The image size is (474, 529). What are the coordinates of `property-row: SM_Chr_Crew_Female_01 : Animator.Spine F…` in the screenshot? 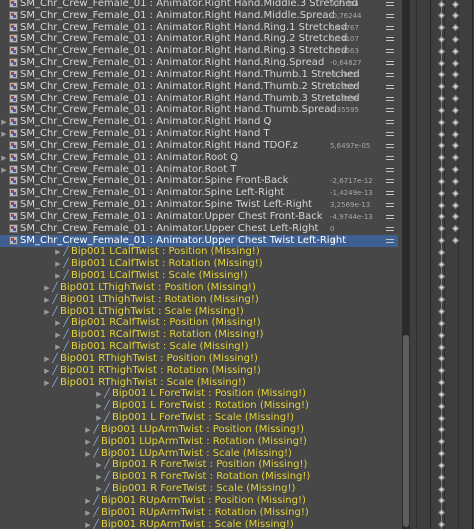 It's located at (199, 181).